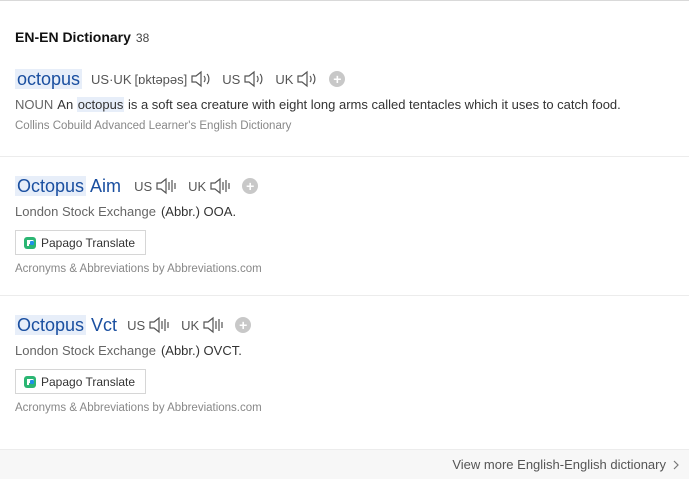 Image resolution: width=689 pixels, height=479 pixels. What do you see at coordinates (66, 325) in the screenshot?
I see `headword-link: Octopus Vct` at bounding box center [66, 325].